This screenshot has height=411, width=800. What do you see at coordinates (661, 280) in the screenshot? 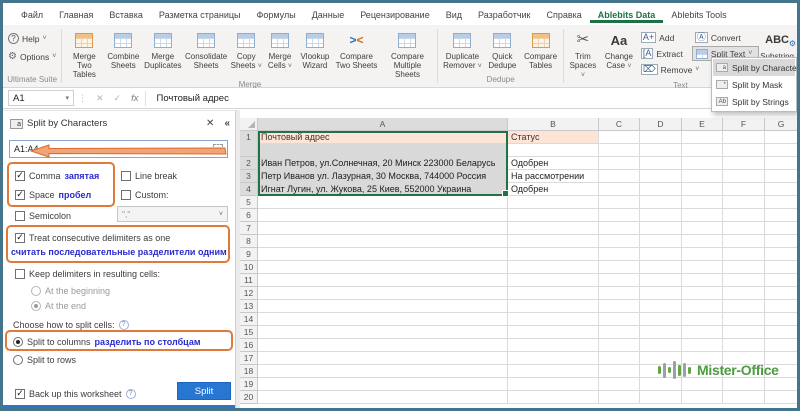
I see `cell-D11` at bounding box center [661, 280].